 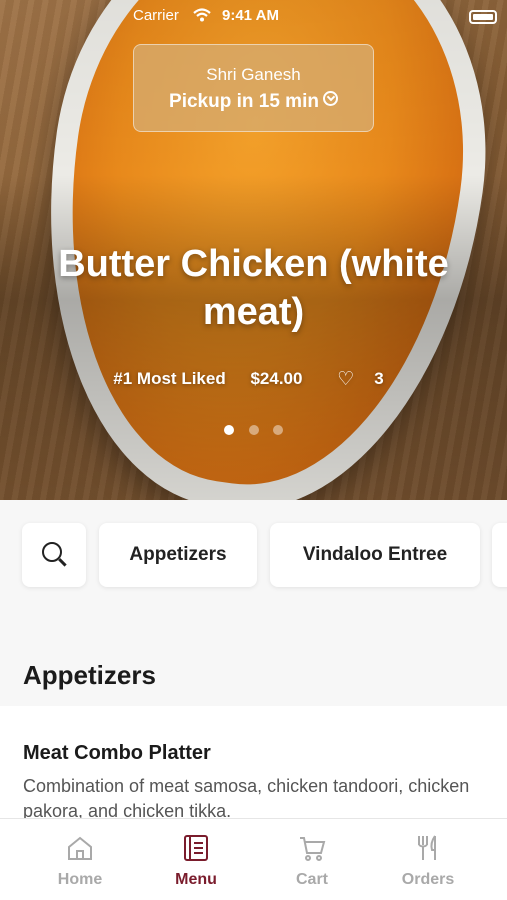 I want to click on tab-label: Orders, so click(x=428, y=879).